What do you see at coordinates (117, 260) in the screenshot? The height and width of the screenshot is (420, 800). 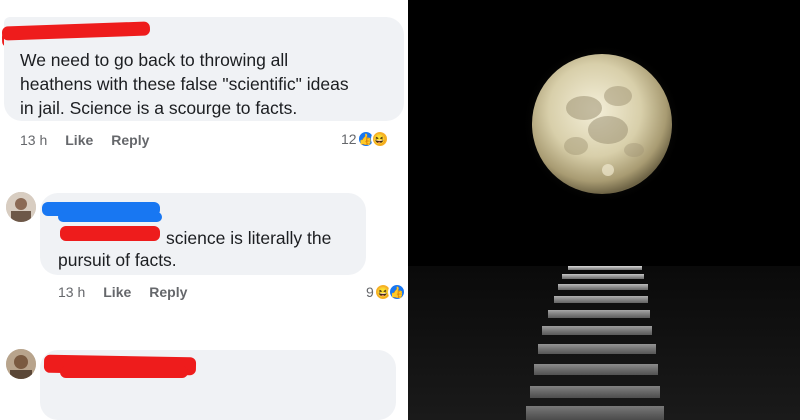 I see `comment-text-line: pursuit of facts.` at bounding box center [117, 260].